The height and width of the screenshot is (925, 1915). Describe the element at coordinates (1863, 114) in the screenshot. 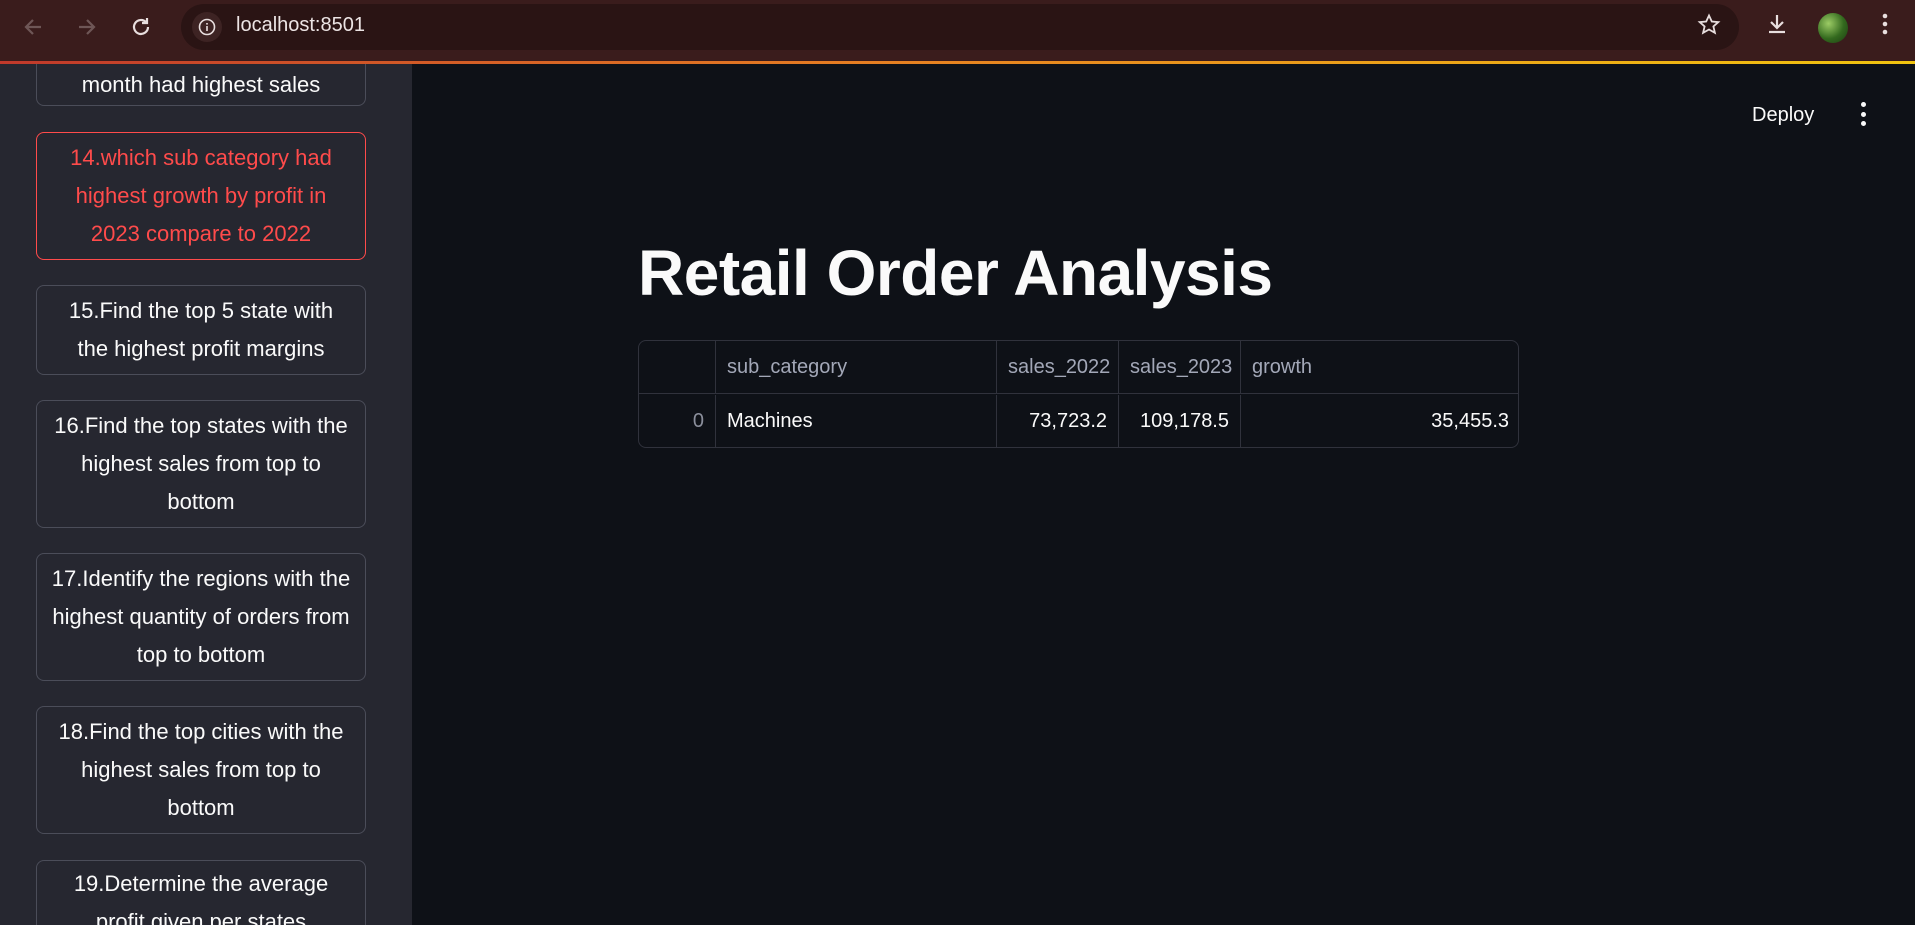

I see `app-menu-icon` at that location.